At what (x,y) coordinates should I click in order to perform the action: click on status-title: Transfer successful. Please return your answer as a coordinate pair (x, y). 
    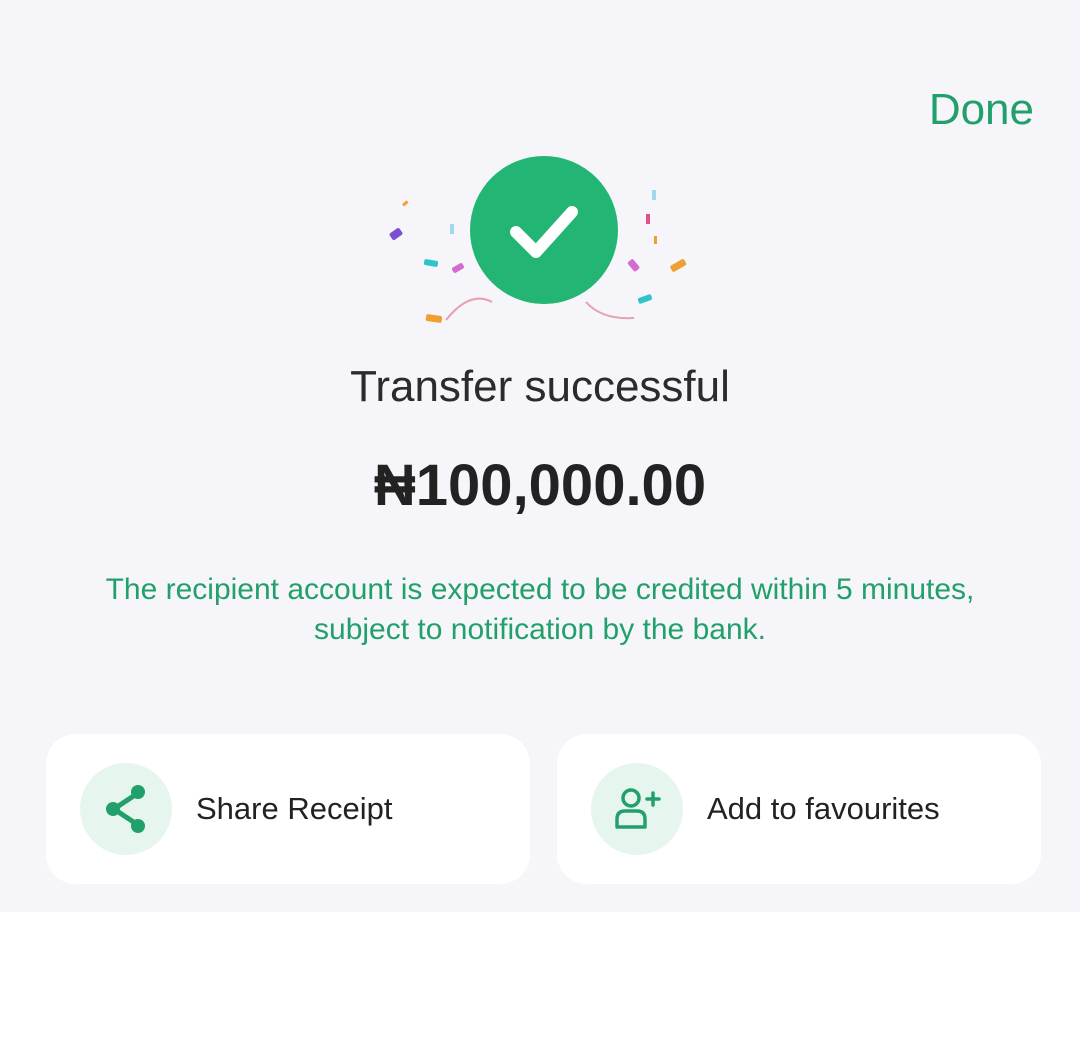
    Looking at the image, I should click on (540, 386).